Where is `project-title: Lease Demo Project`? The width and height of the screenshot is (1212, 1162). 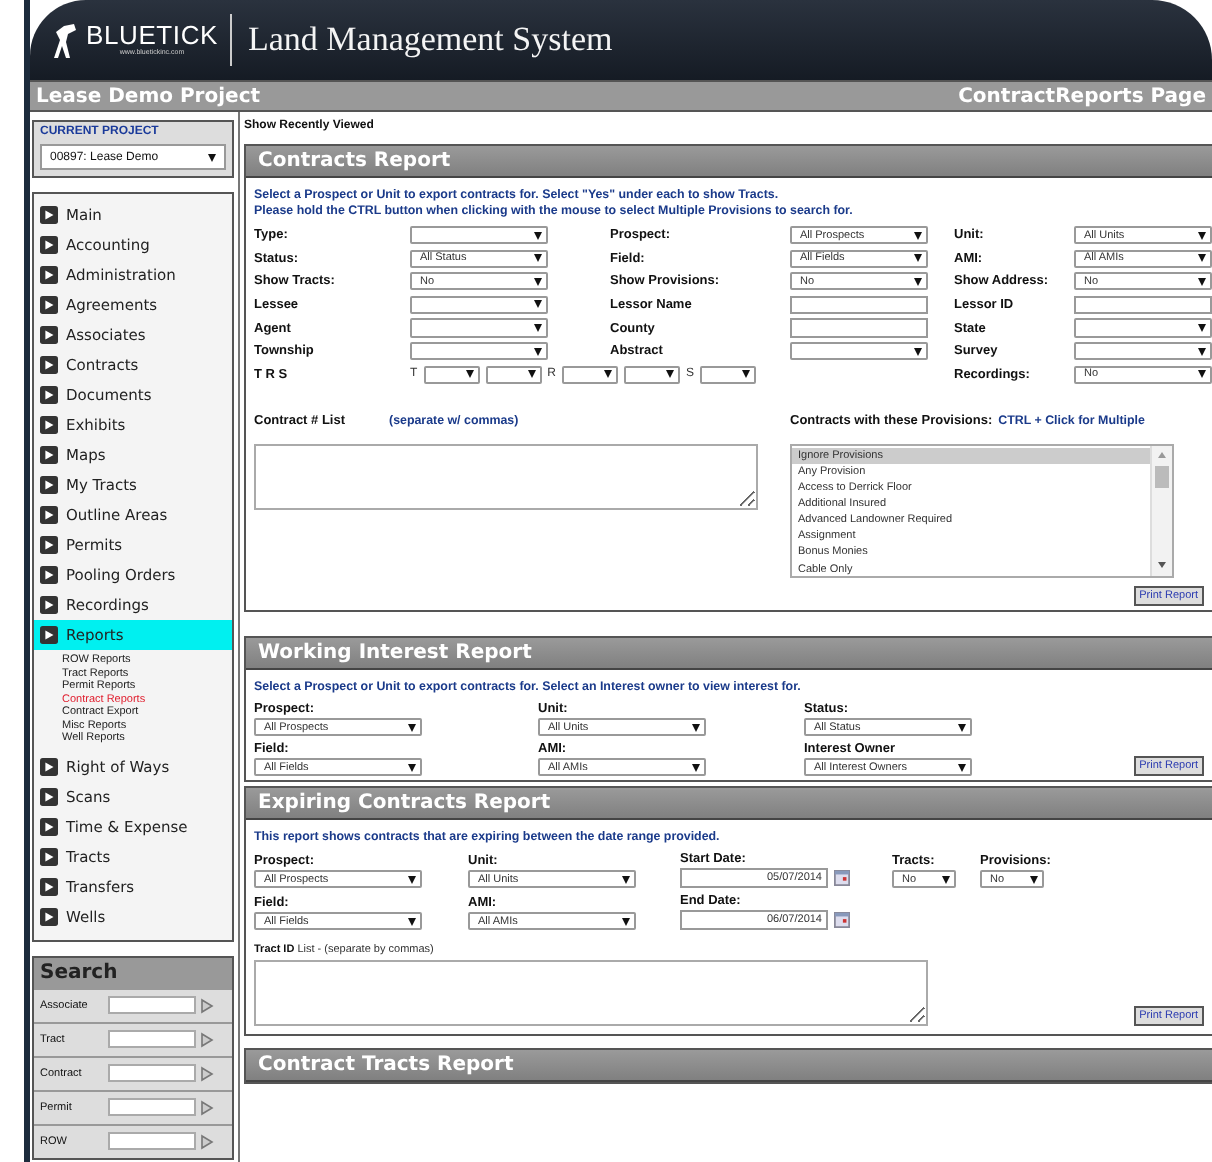
project-title: Lease Demo Project is located at coordinates (148, 96).